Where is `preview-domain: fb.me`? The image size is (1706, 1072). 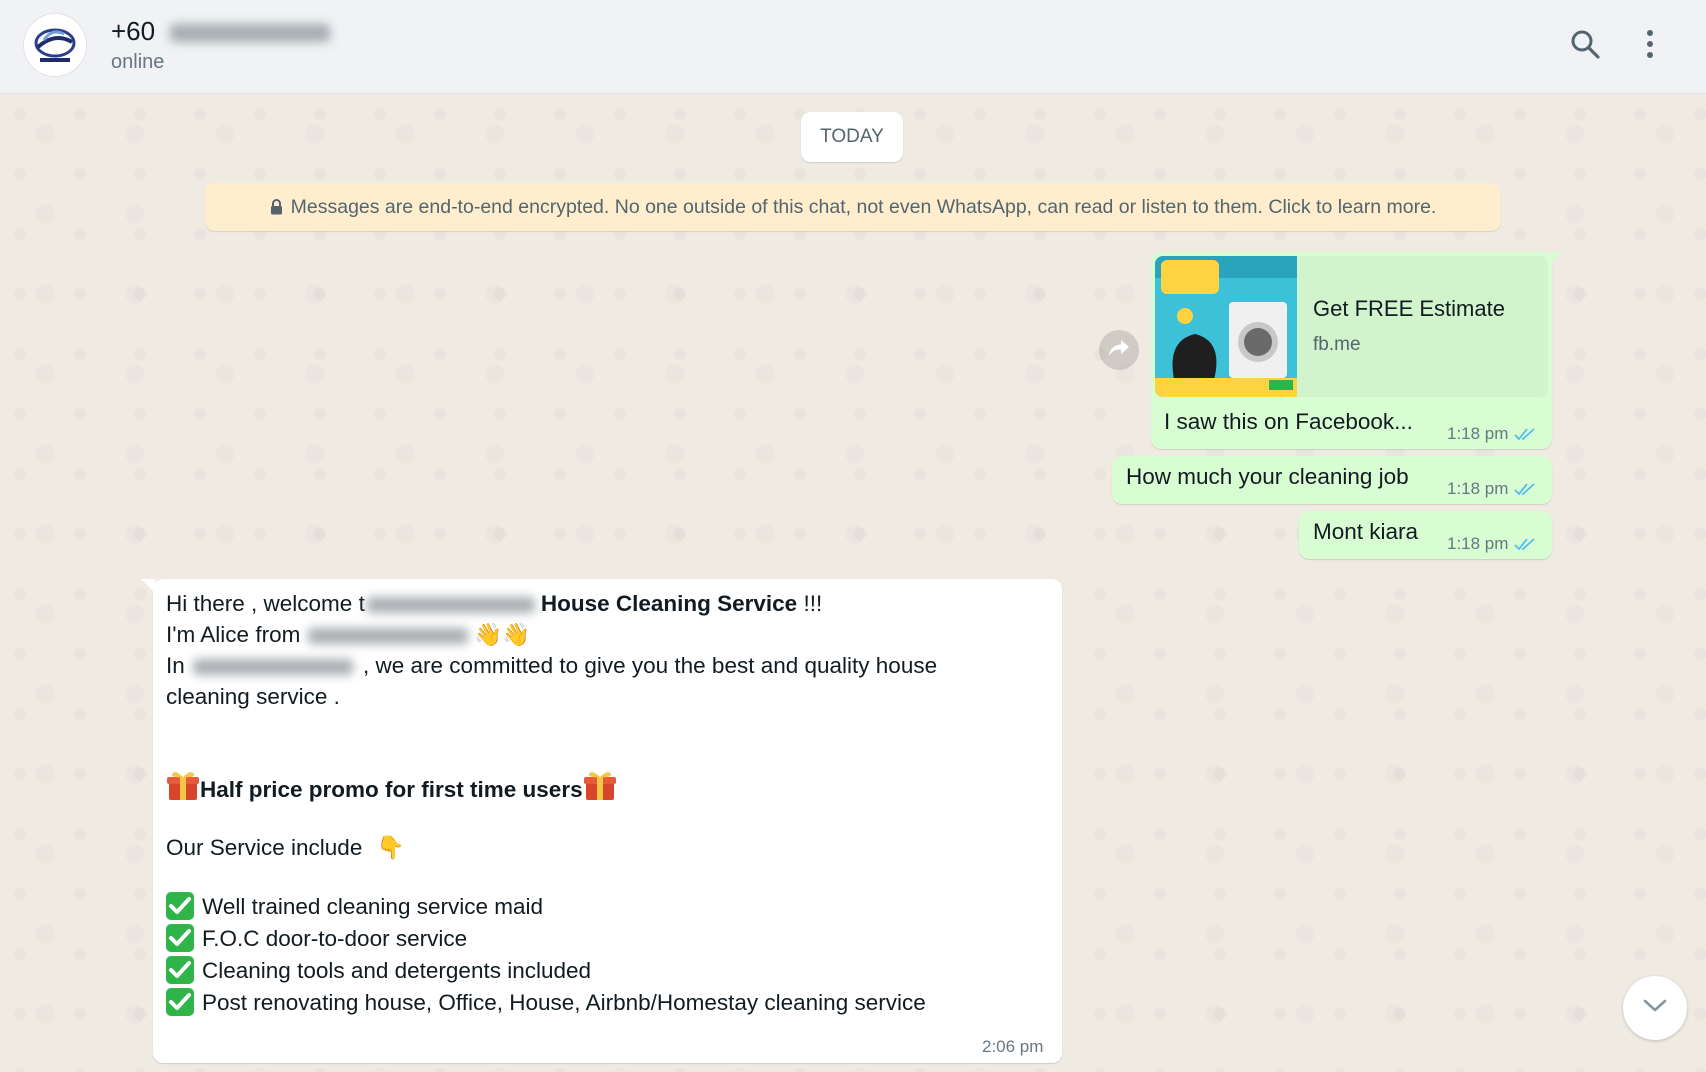 preview-domain: fb.me is located at coordinates (1337, 344).